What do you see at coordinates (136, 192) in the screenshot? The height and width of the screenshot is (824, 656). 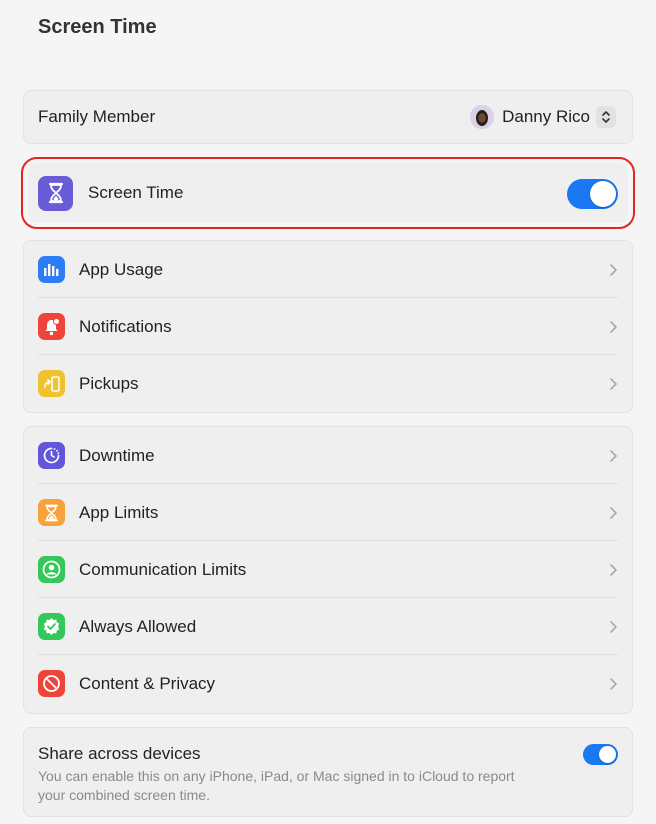 I see `screen-time-label: Screen Time` at bounding box center [136, 192].